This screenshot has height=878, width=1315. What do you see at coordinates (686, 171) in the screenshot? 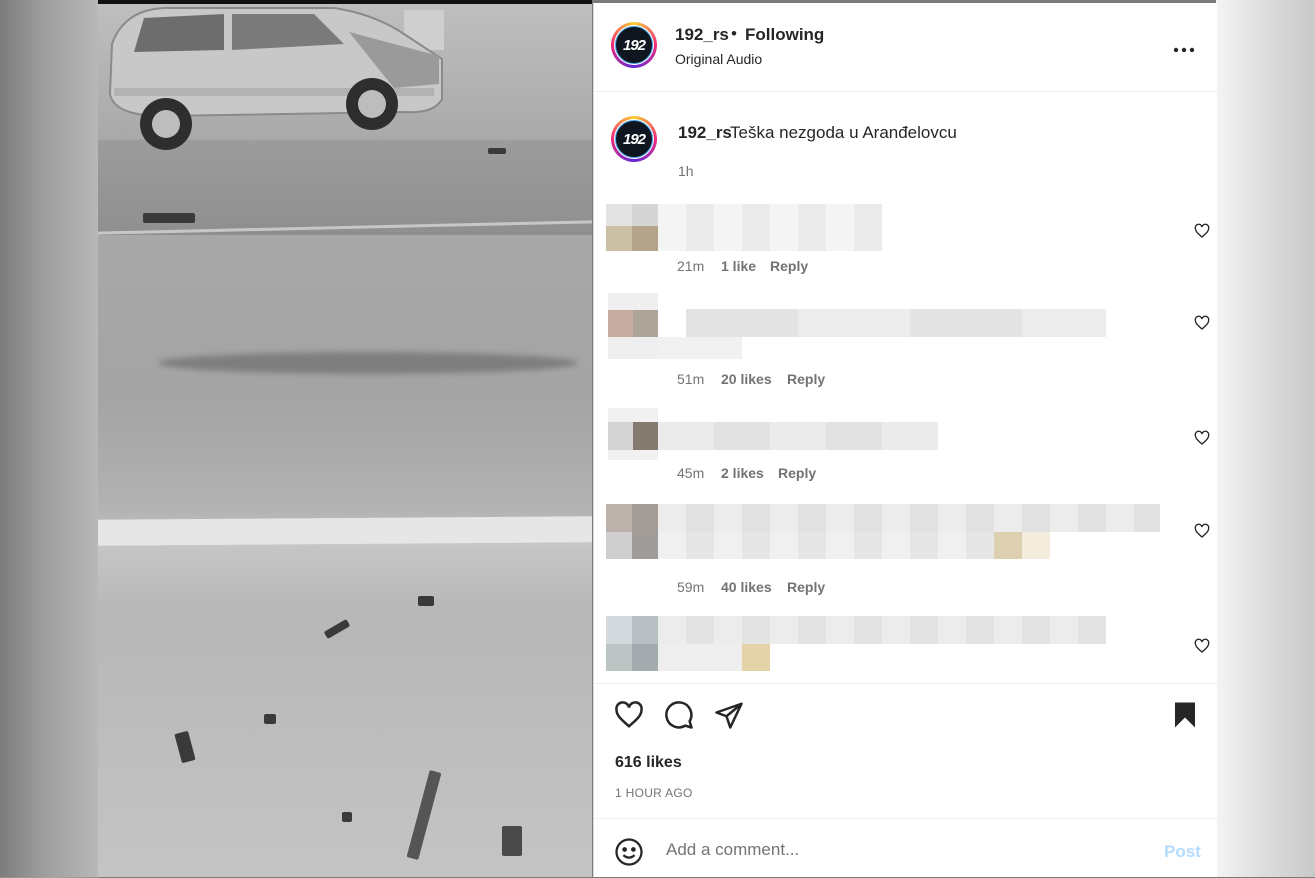
I see `caption-time: 1h` at bounding box center [686, 171].